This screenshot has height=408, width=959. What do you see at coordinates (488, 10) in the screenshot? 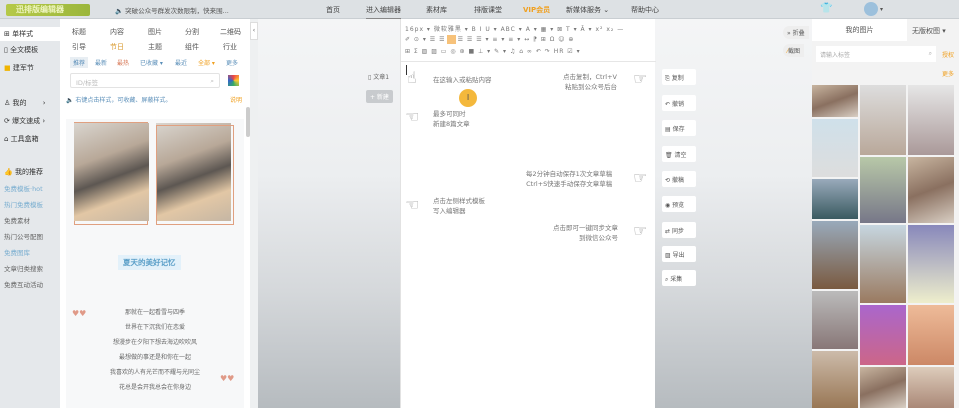
I see `nav-courses: 排版课堂` at bounding box center [488, 10].